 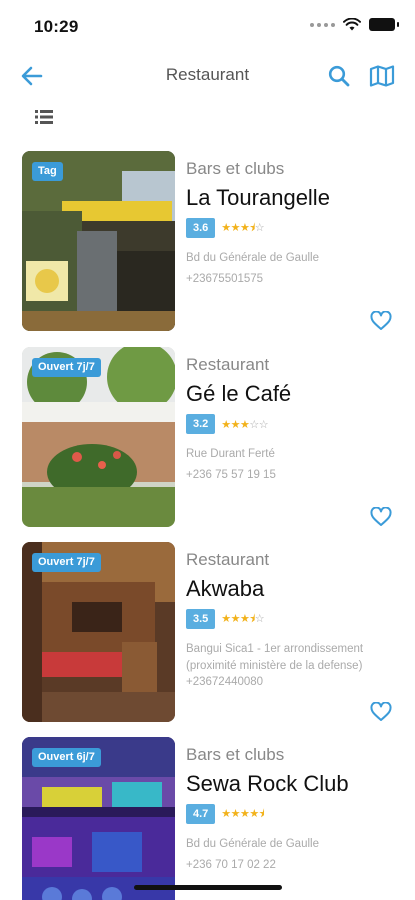 I want to click on list-view-toggle, so click(x=45, y=118).